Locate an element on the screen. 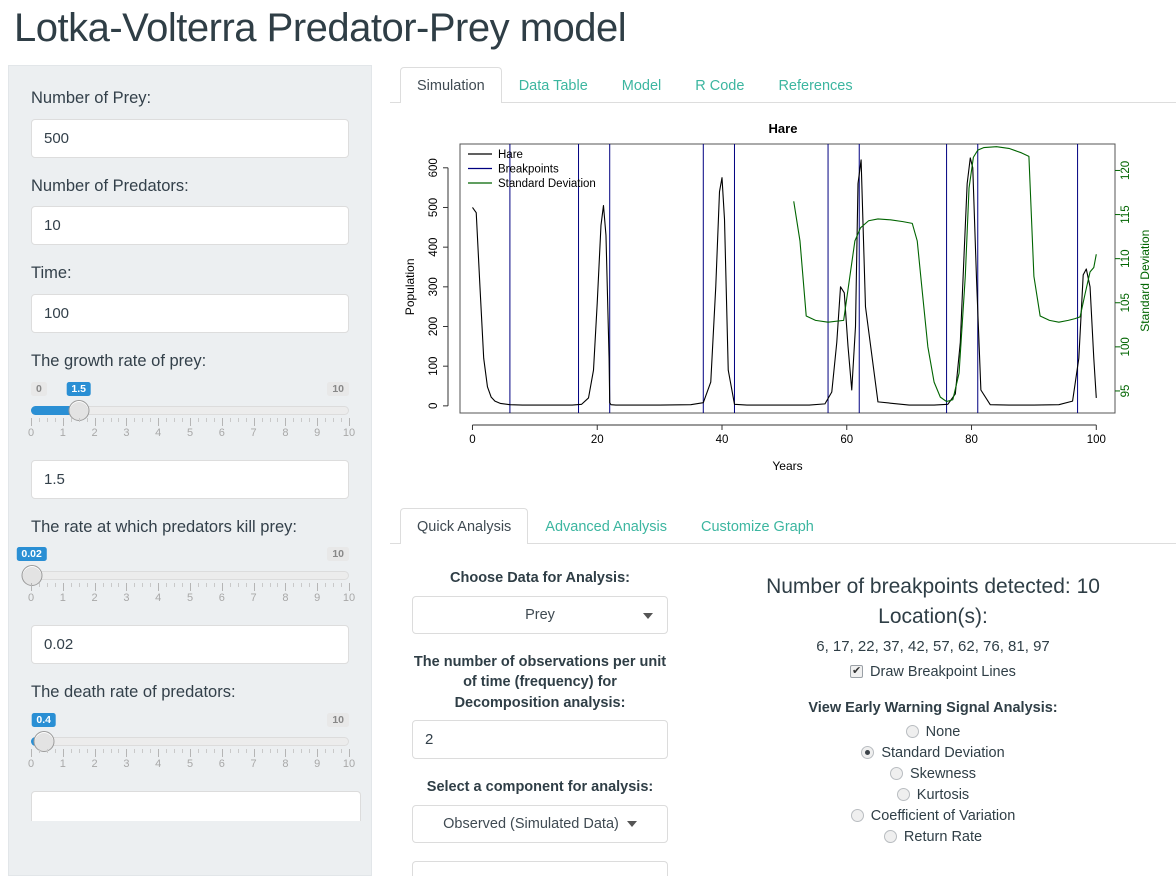 This screenshot has width=1176, height=876. slider-max-label: 10 is located at coordinates (338, 554).